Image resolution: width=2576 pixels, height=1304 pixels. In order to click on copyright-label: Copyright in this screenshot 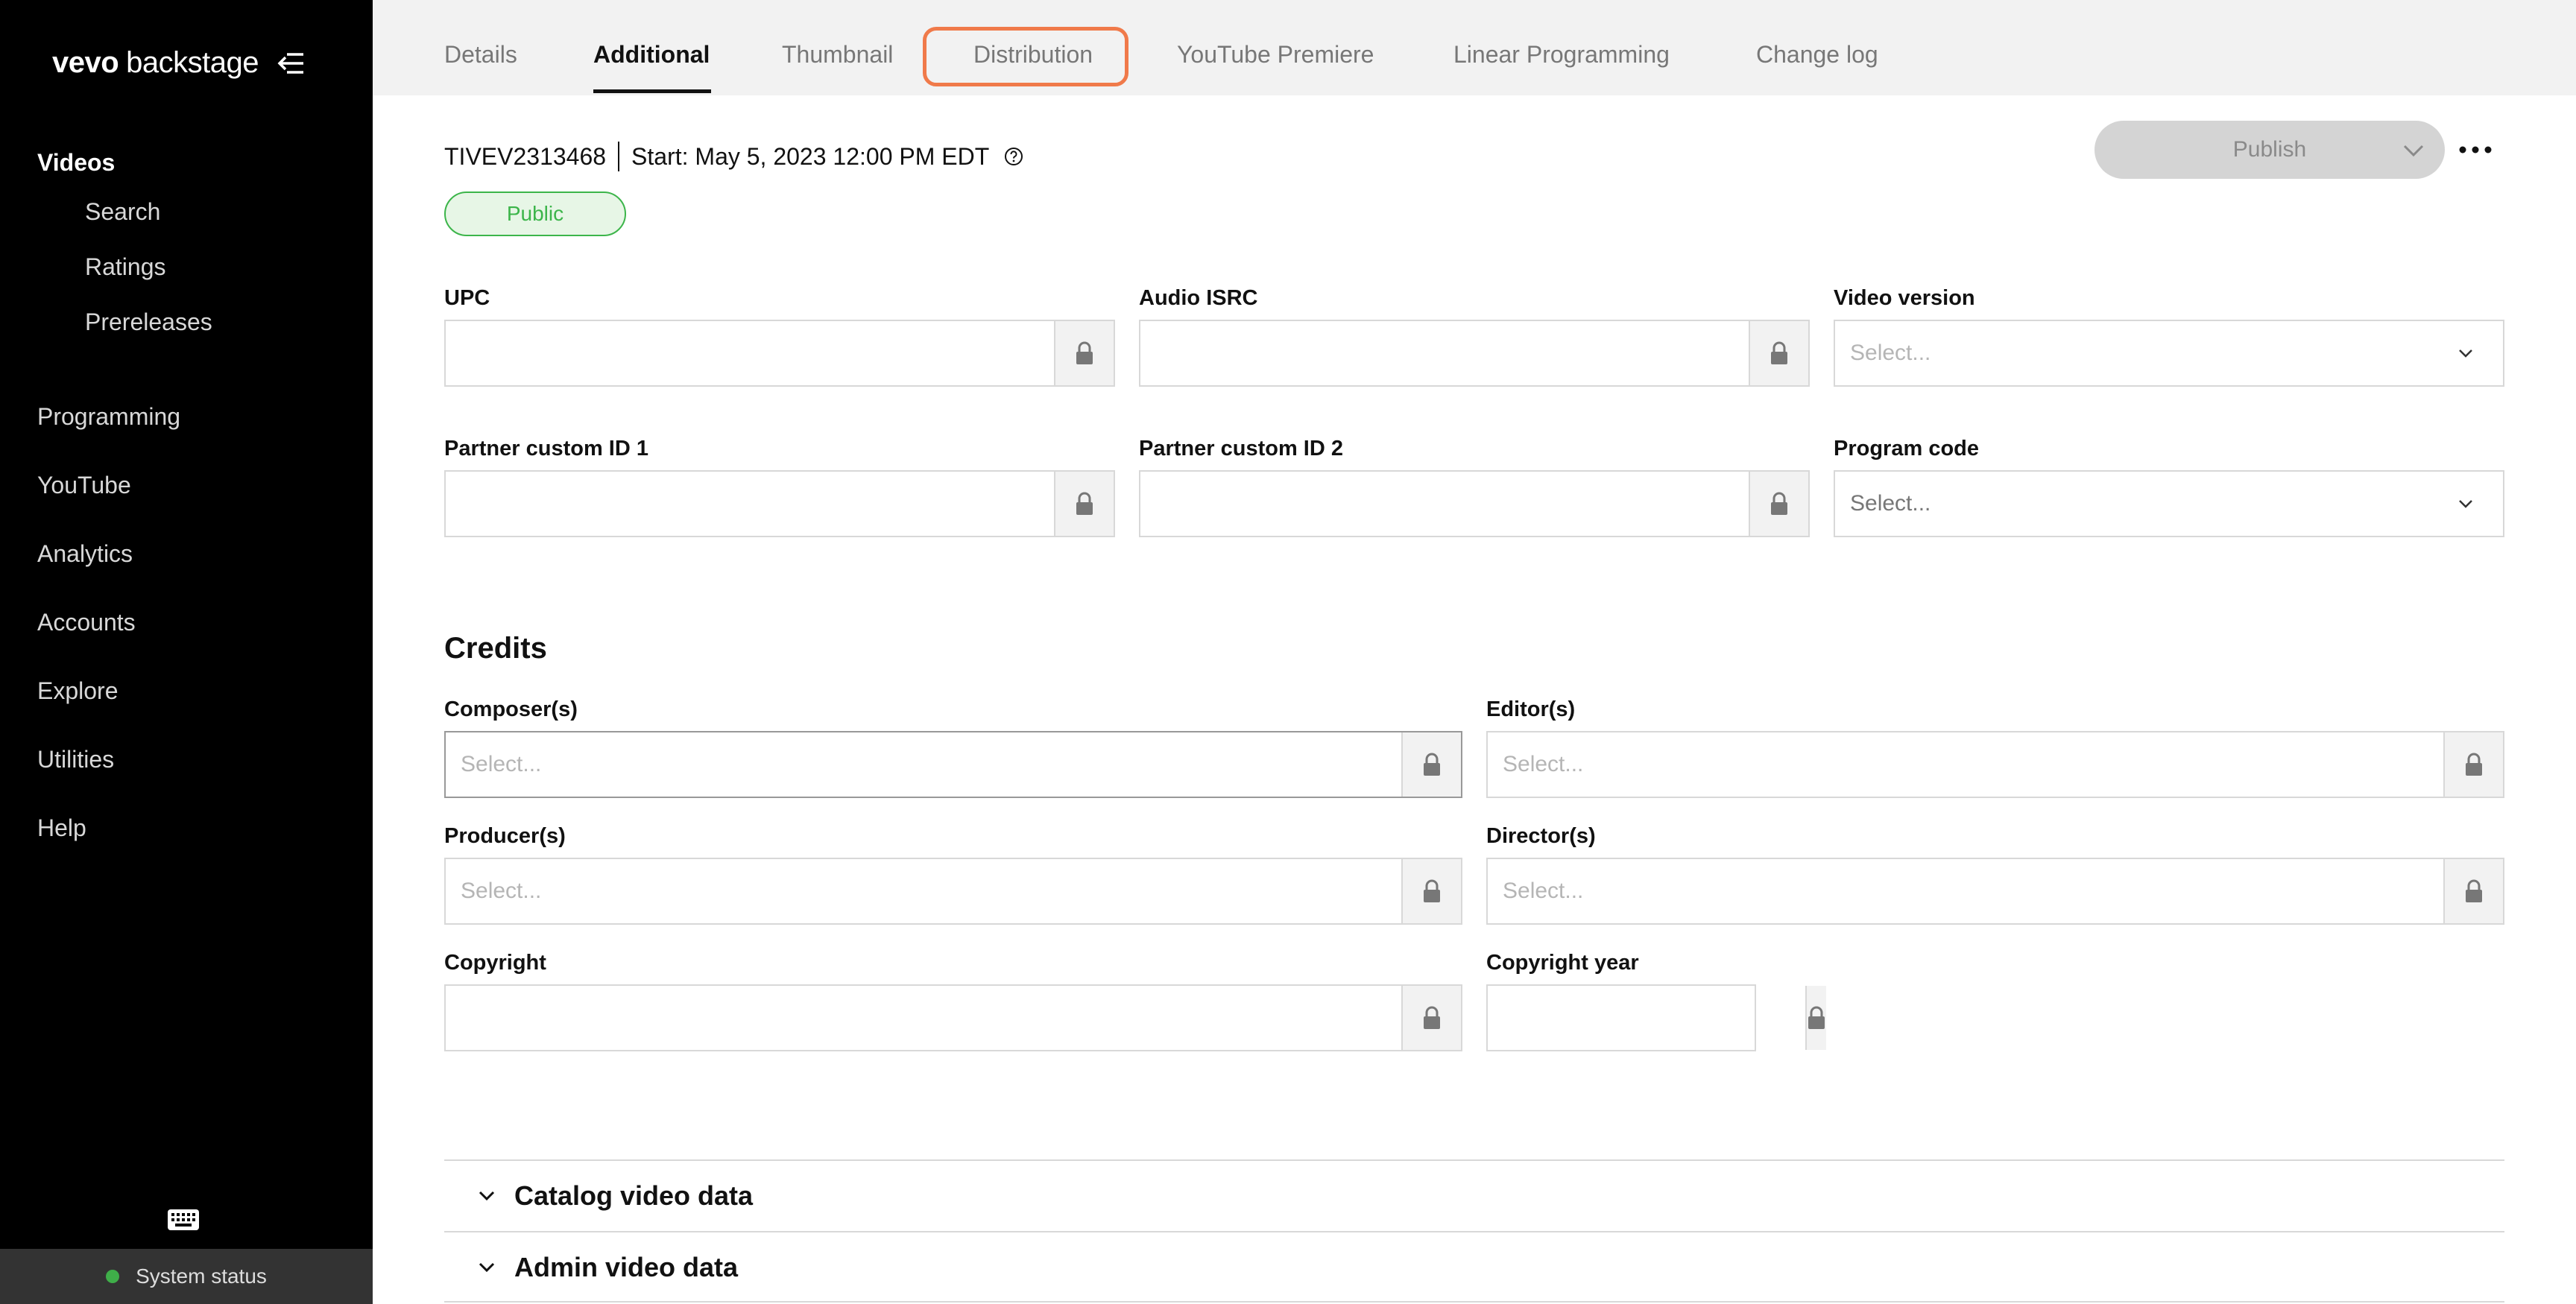, I will do `click(495, 963)`.